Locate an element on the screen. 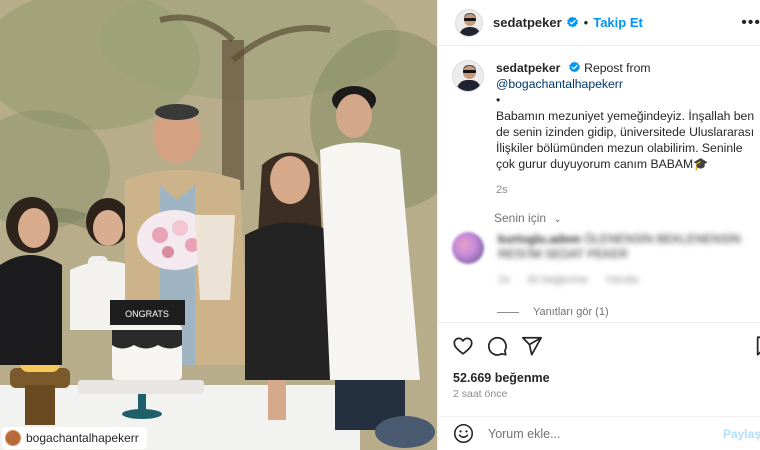 This screenshot has width=760, height=450. bookmark-icon is located at coordinates (757, 346).